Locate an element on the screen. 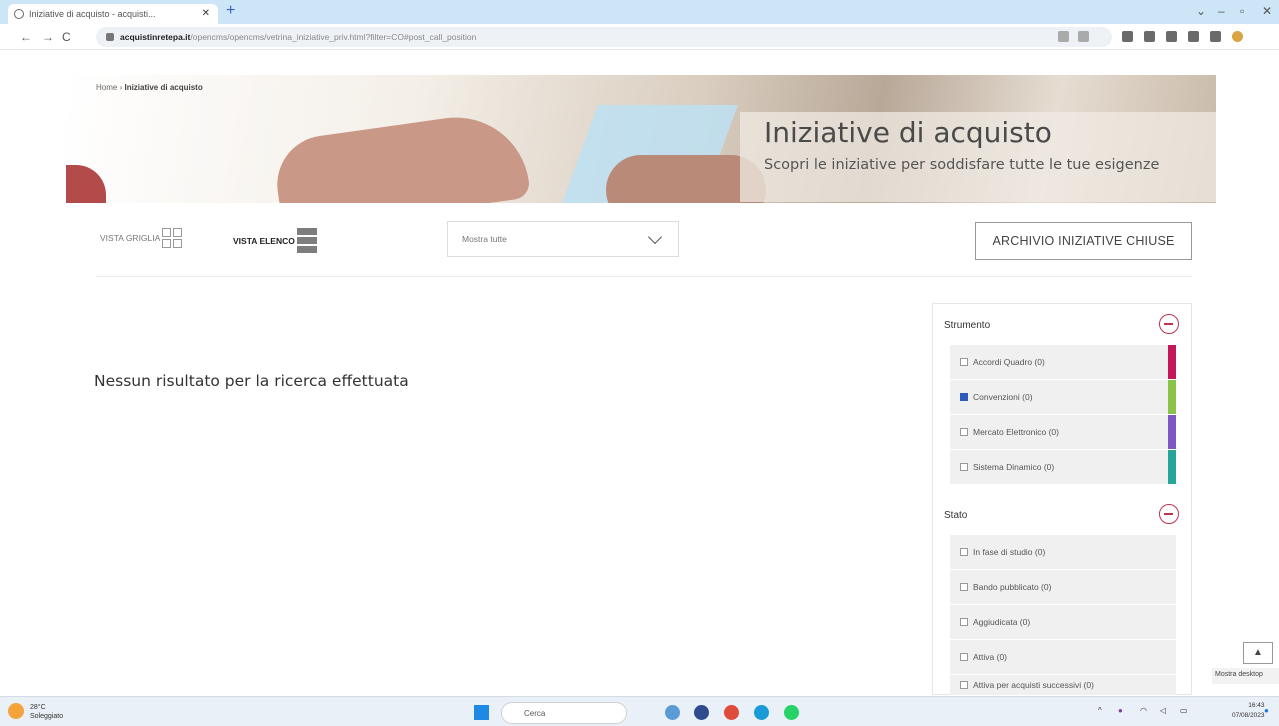 The image size is (1279, 726). chevron-down-icon: ⌄ is located at coordinates (1201, 11).